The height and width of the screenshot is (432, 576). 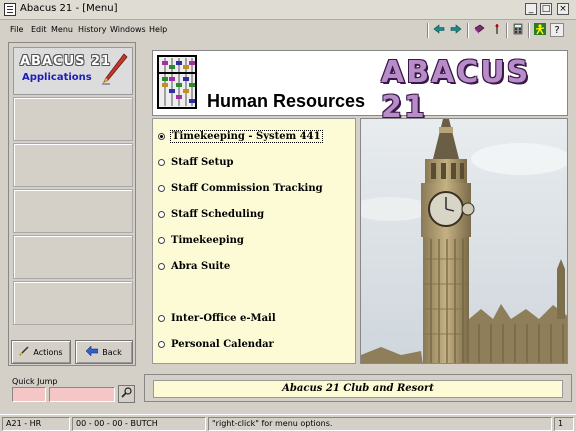 What do you see at coordinates (92, 351) in the screenshot?
I see `left-arrow-icon` at bounding box center [92, 351].